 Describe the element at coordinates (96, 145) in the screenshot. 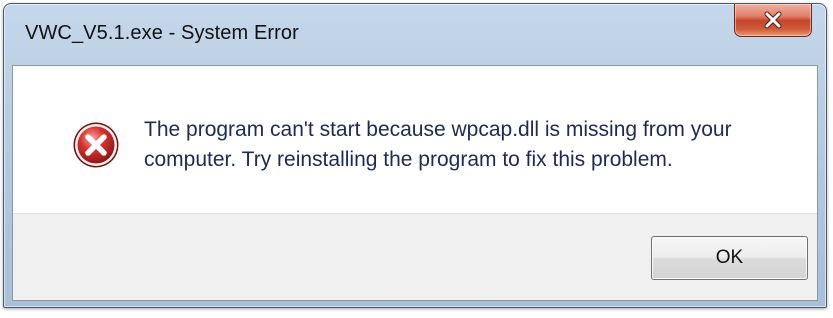

I see `error-icon` at that location.